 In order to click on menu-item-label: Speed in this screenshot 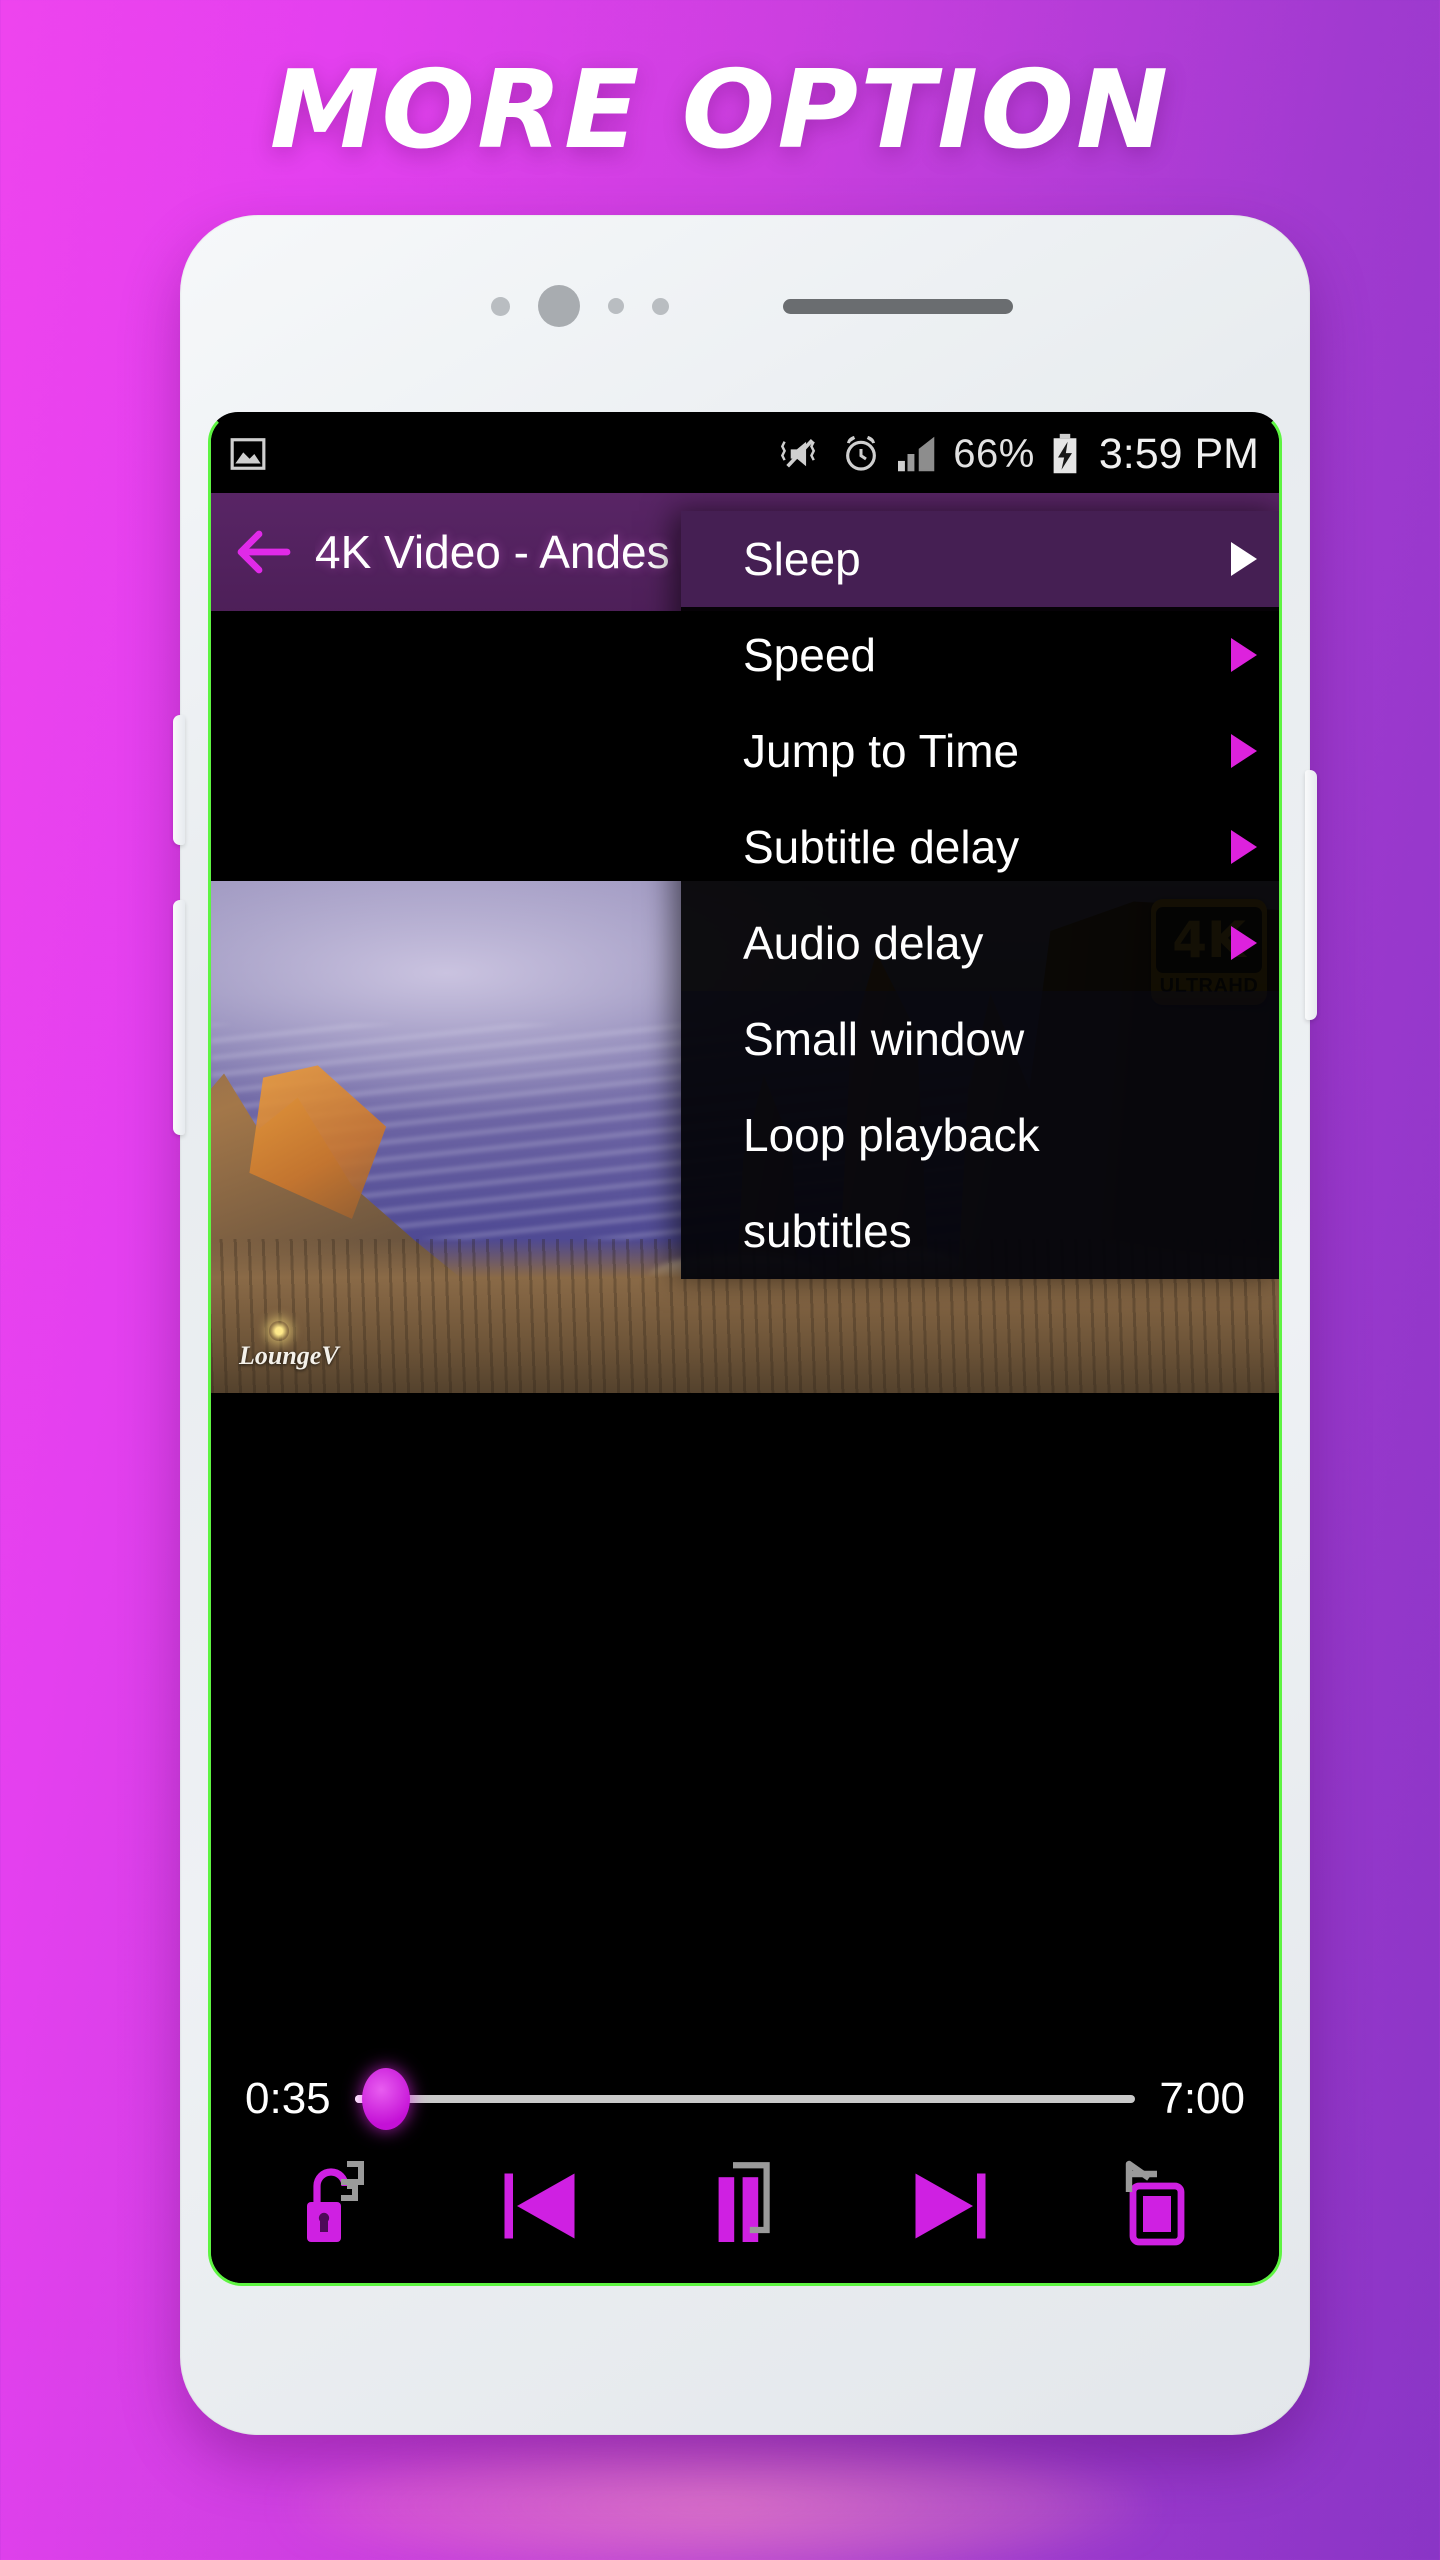, I will do `click(810, 655)`.